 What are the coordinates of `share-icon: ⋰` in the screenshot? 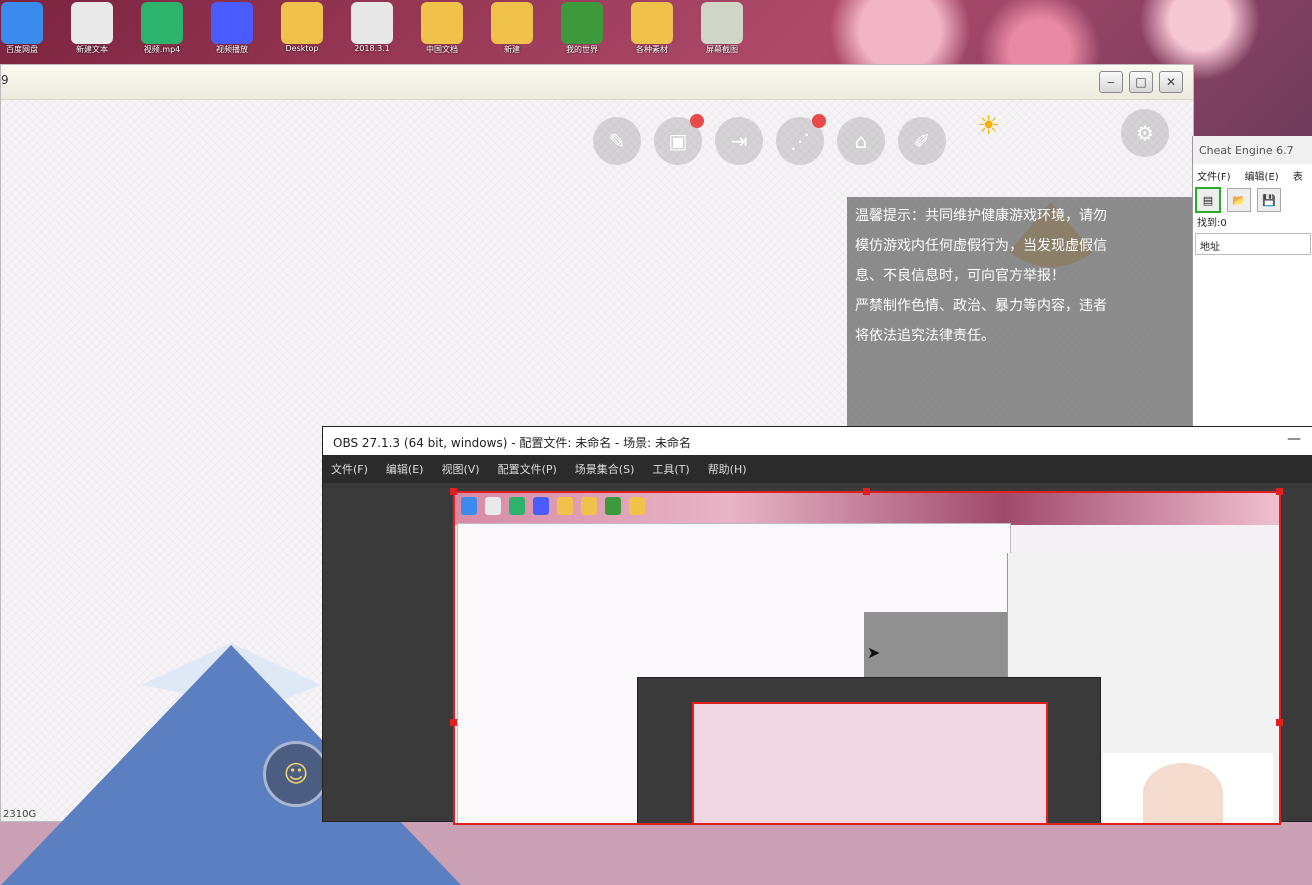 It's located at (801, 139).